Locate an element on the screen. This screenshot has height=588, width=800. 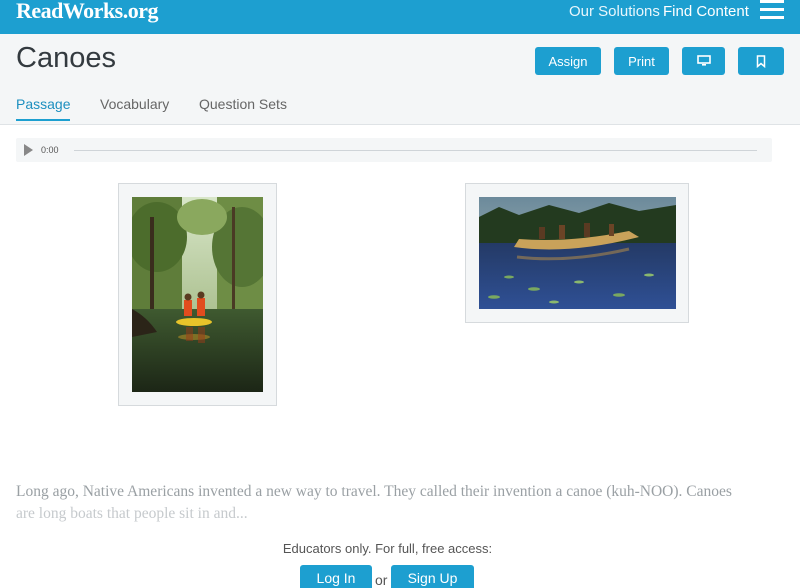
present-button is located at coordinates (703, 61).